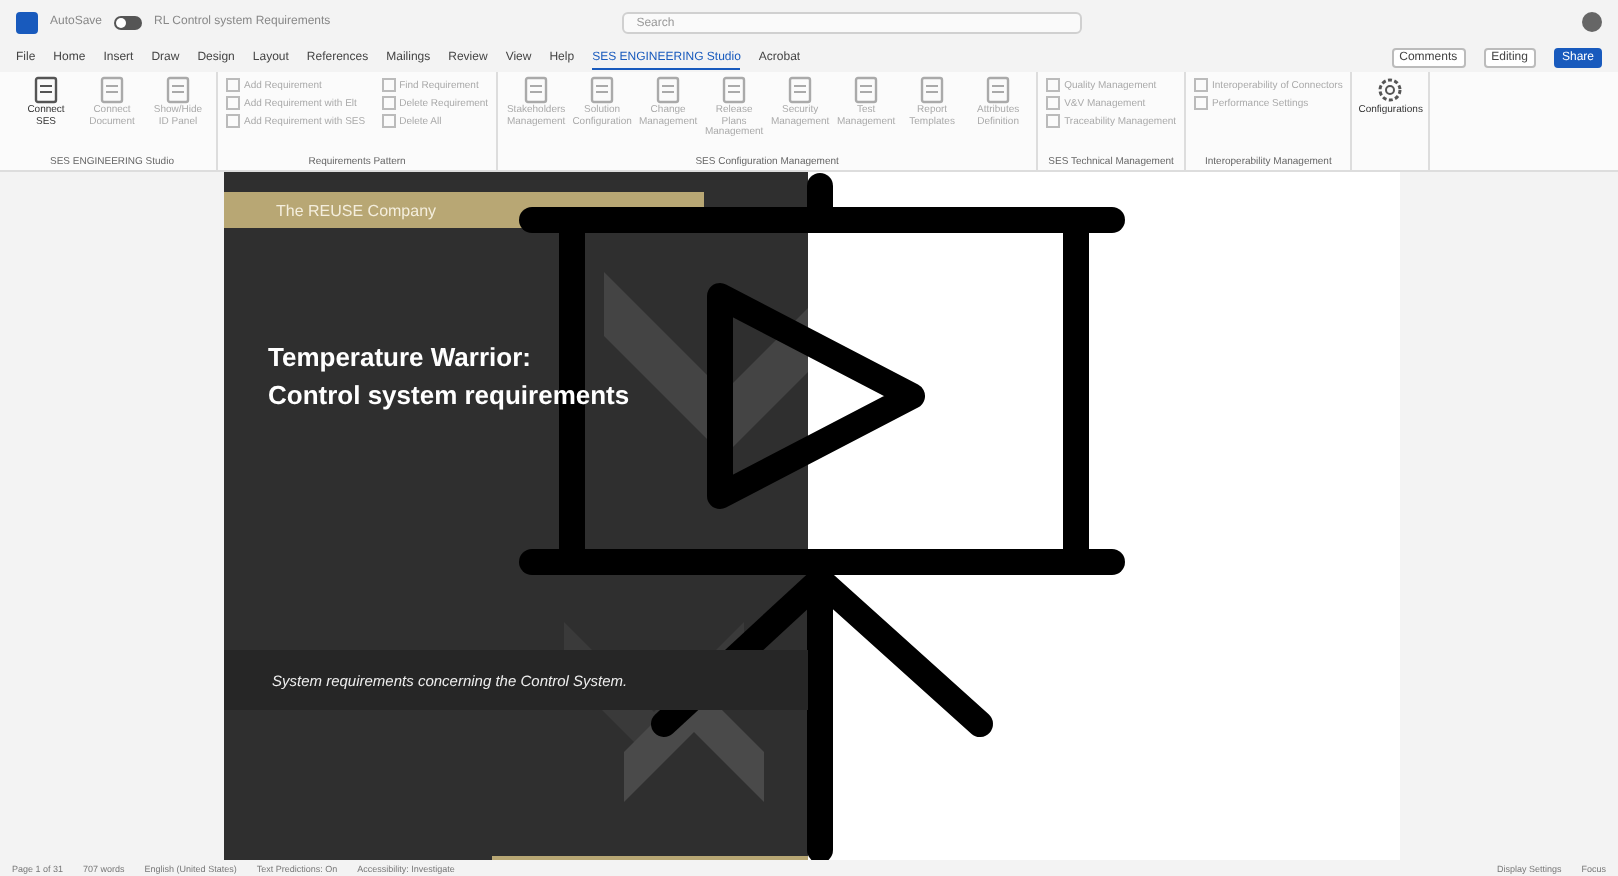  I want to click on toggle-switch, so click(128, 22).